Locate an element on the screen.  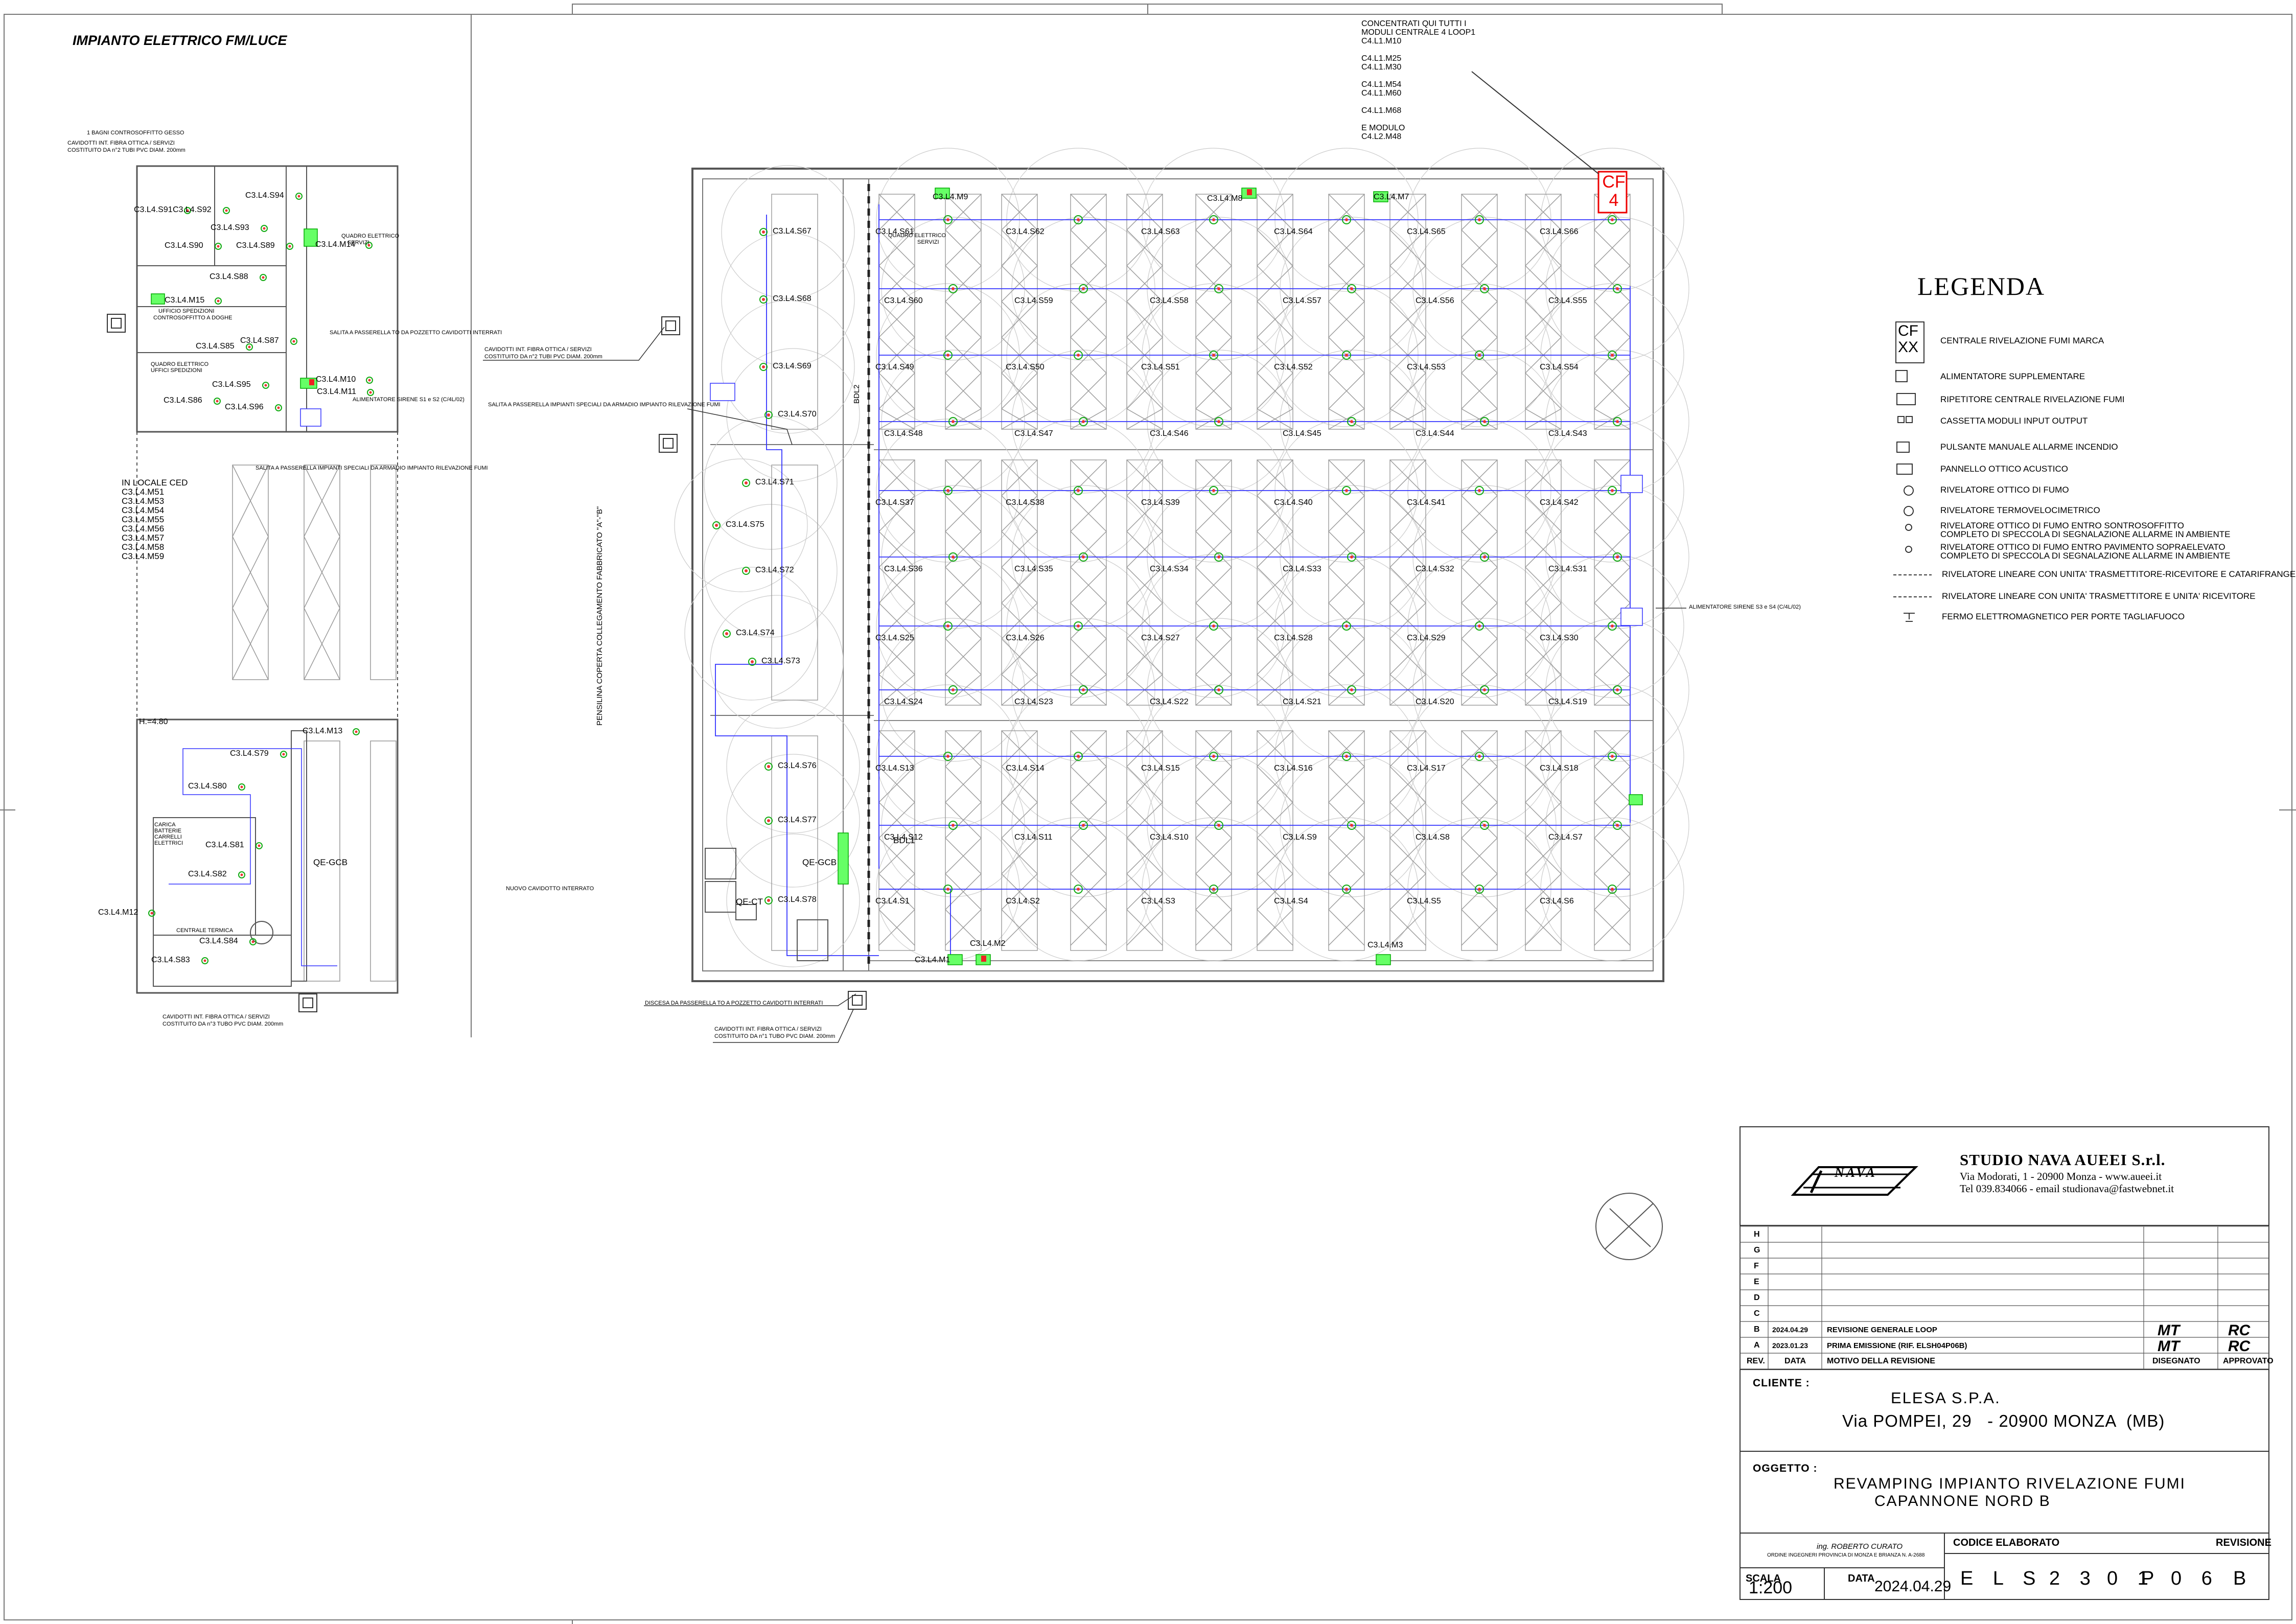
detector-label: C3.L4.S37 is located at coordinates (895, 502).